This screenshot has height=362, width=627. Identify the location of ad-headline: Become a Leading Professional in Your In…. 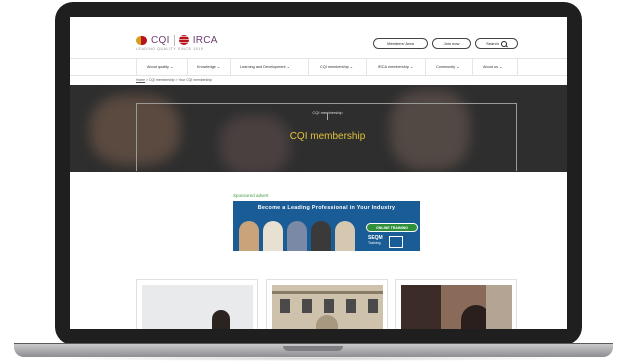
(326, 208).